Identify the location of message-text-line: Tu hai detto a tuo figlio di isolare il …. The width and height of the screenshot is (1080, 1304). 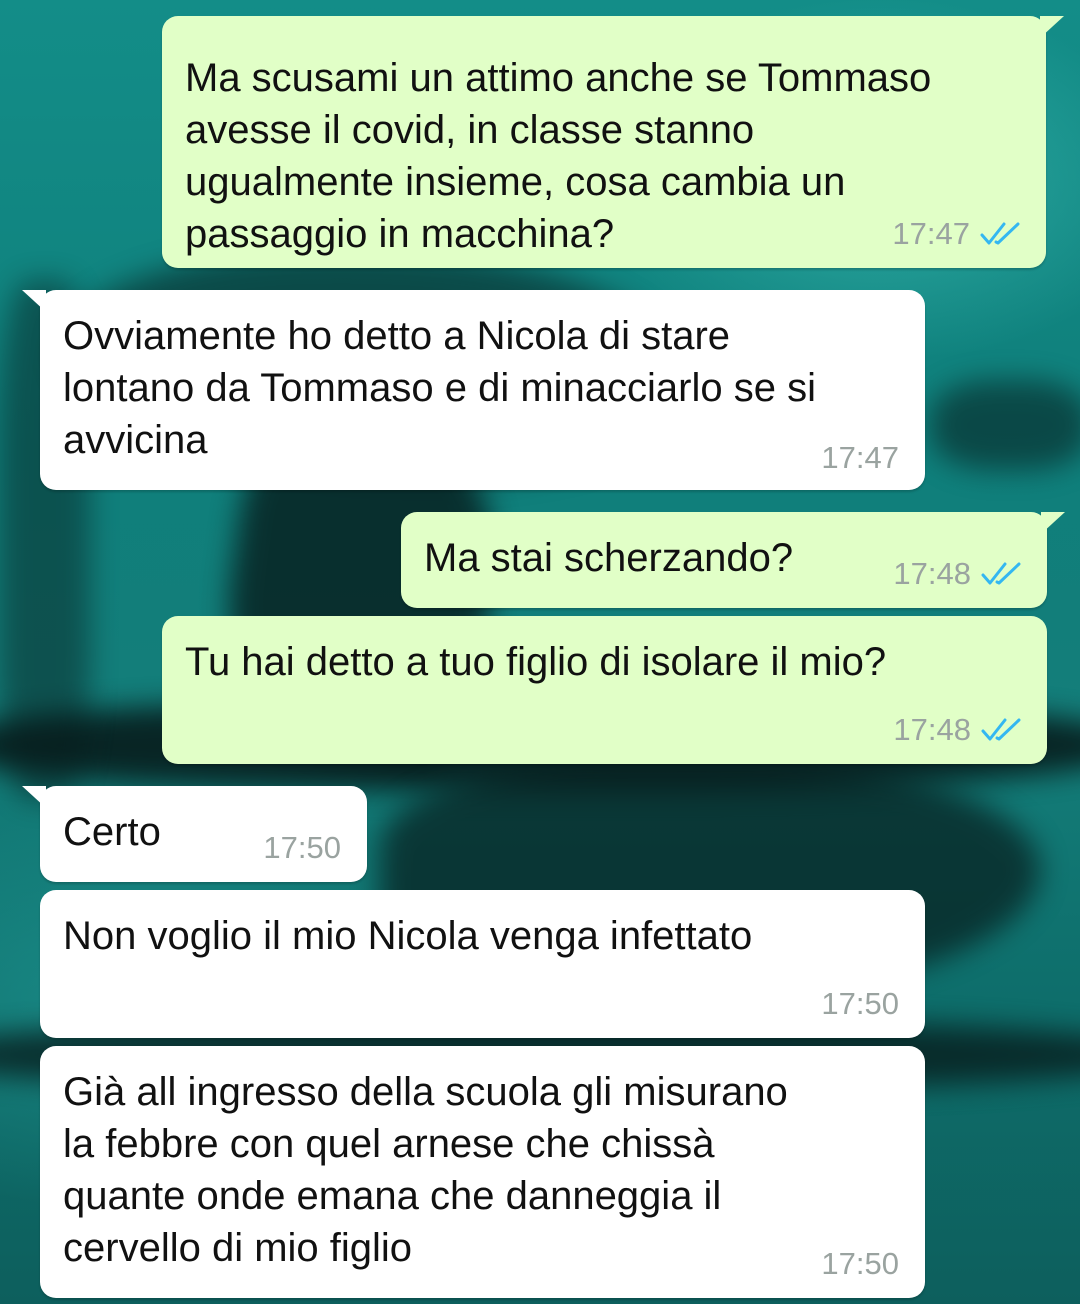
(536, 662).